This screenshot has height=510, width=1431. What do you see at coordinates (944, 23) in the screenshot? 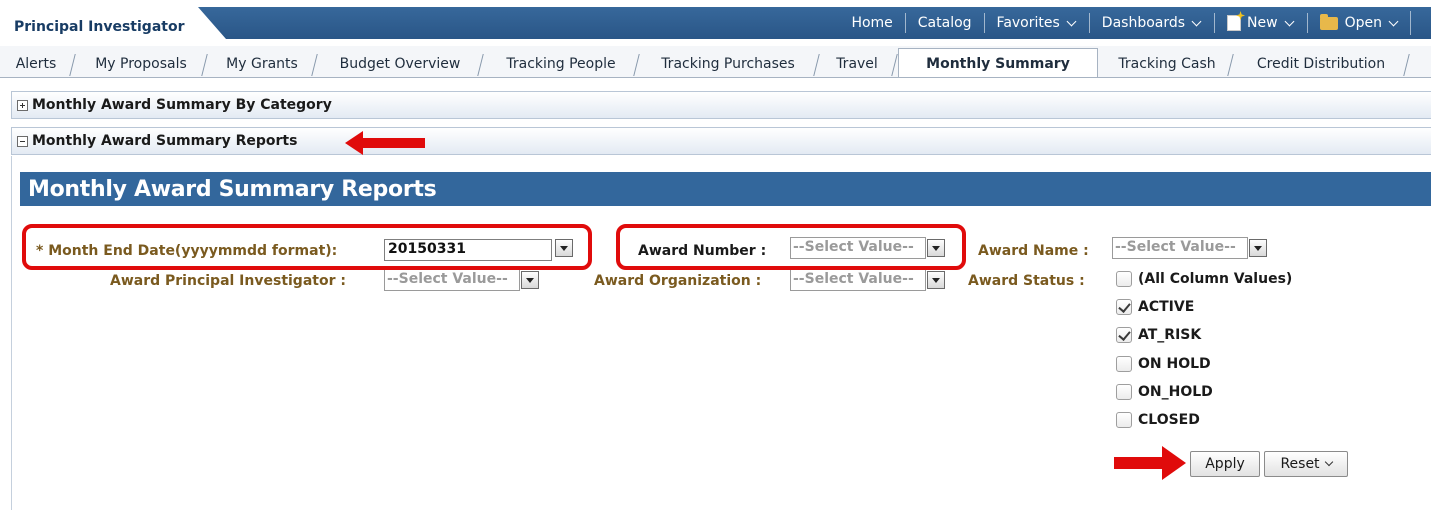
I see `nav-catalog: Catalog` at bounding box center [944, 23].